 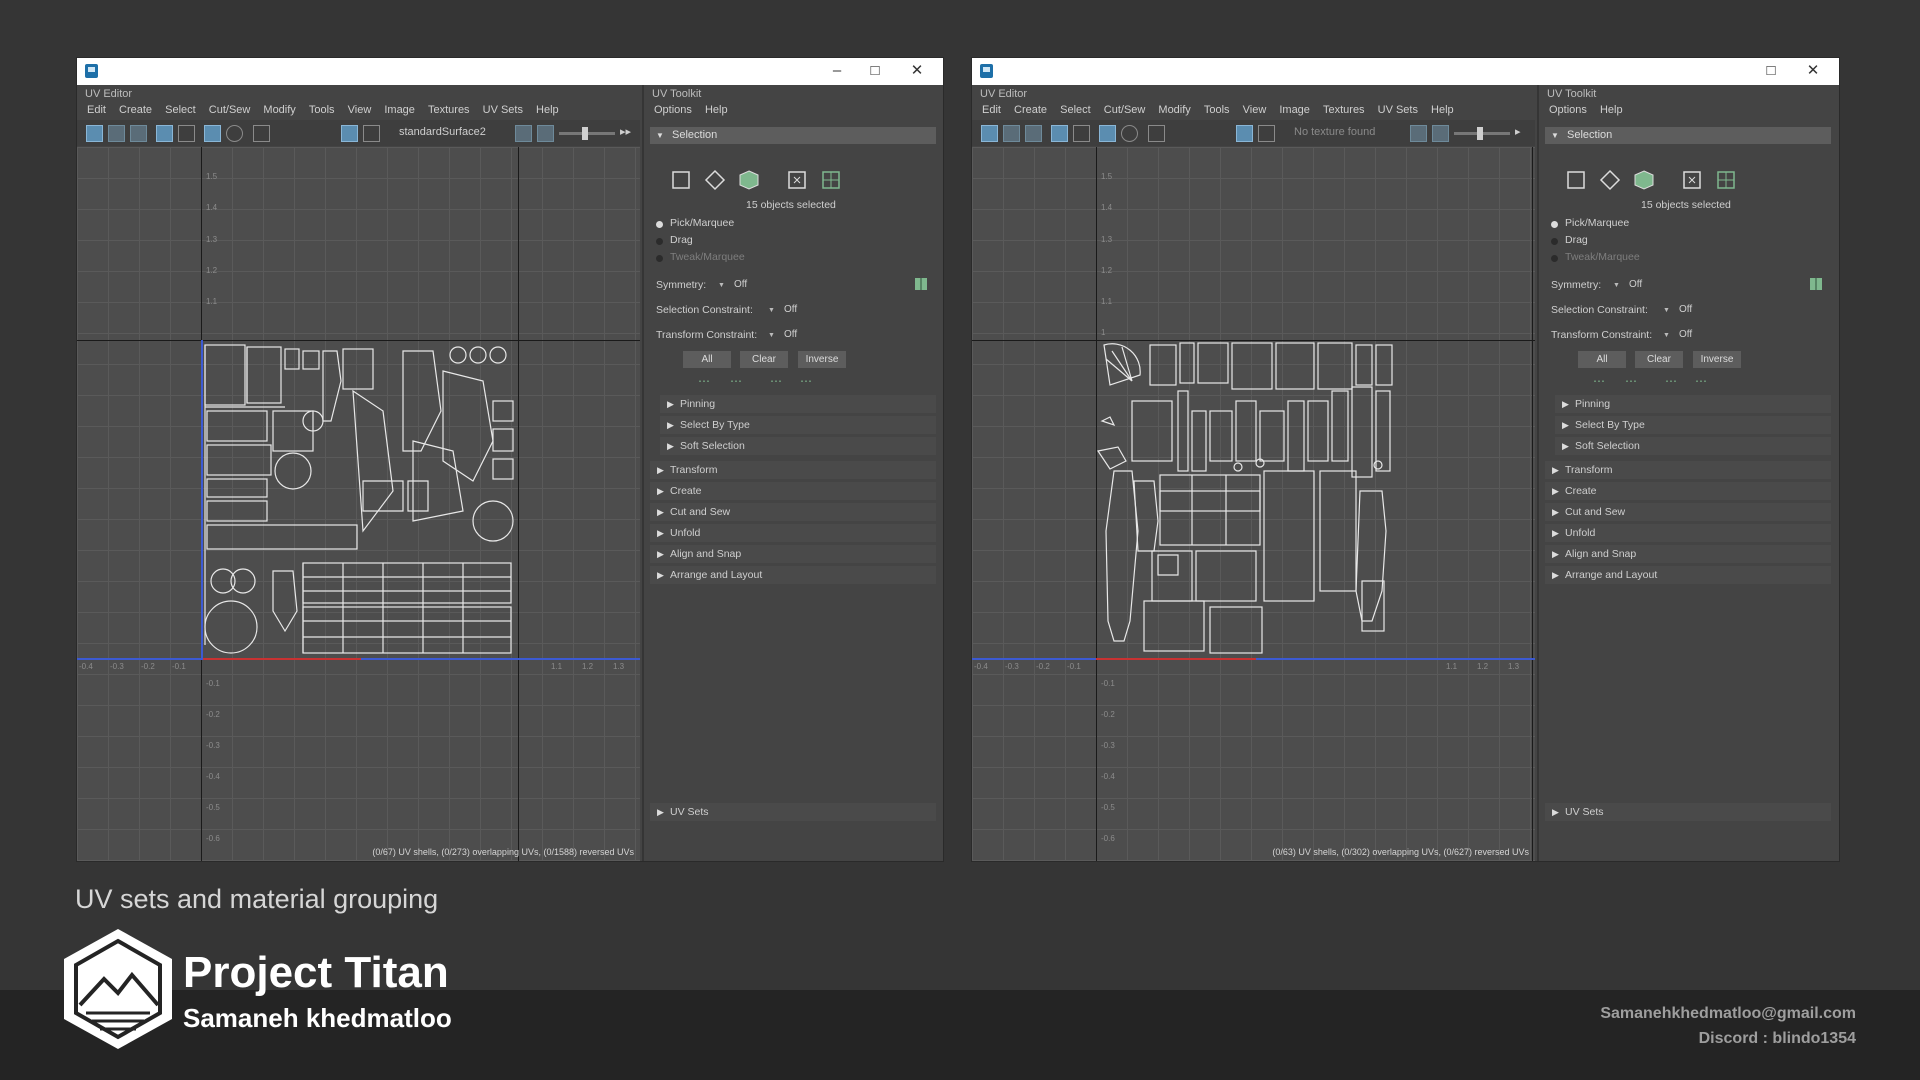 What do you see at coordinates (186, 133) in the screenshot?
I see `frame-icon` at bounding box center [186, 133].